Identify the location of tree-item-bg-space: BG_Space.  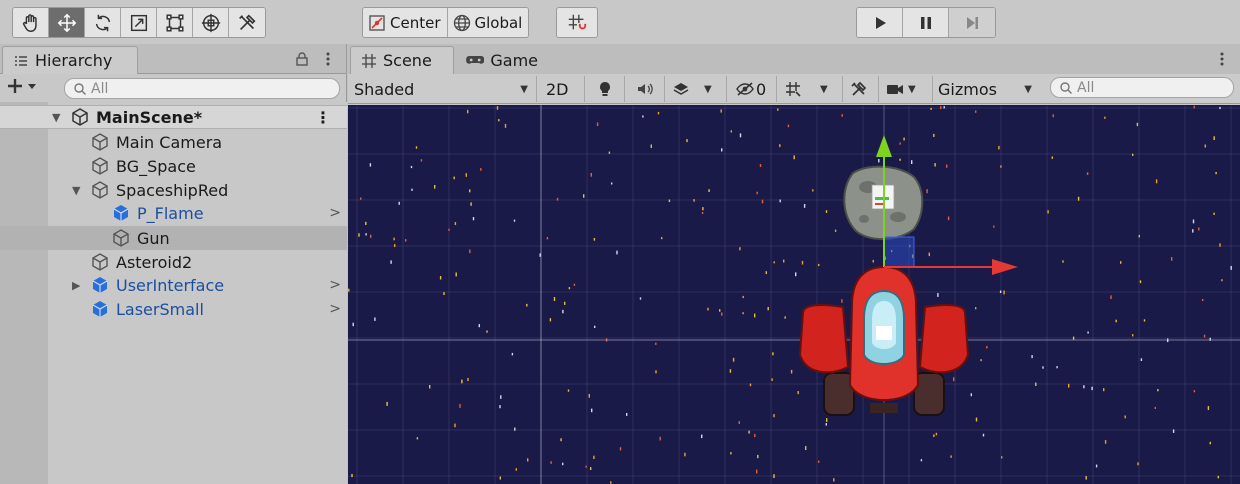
(173, 166).